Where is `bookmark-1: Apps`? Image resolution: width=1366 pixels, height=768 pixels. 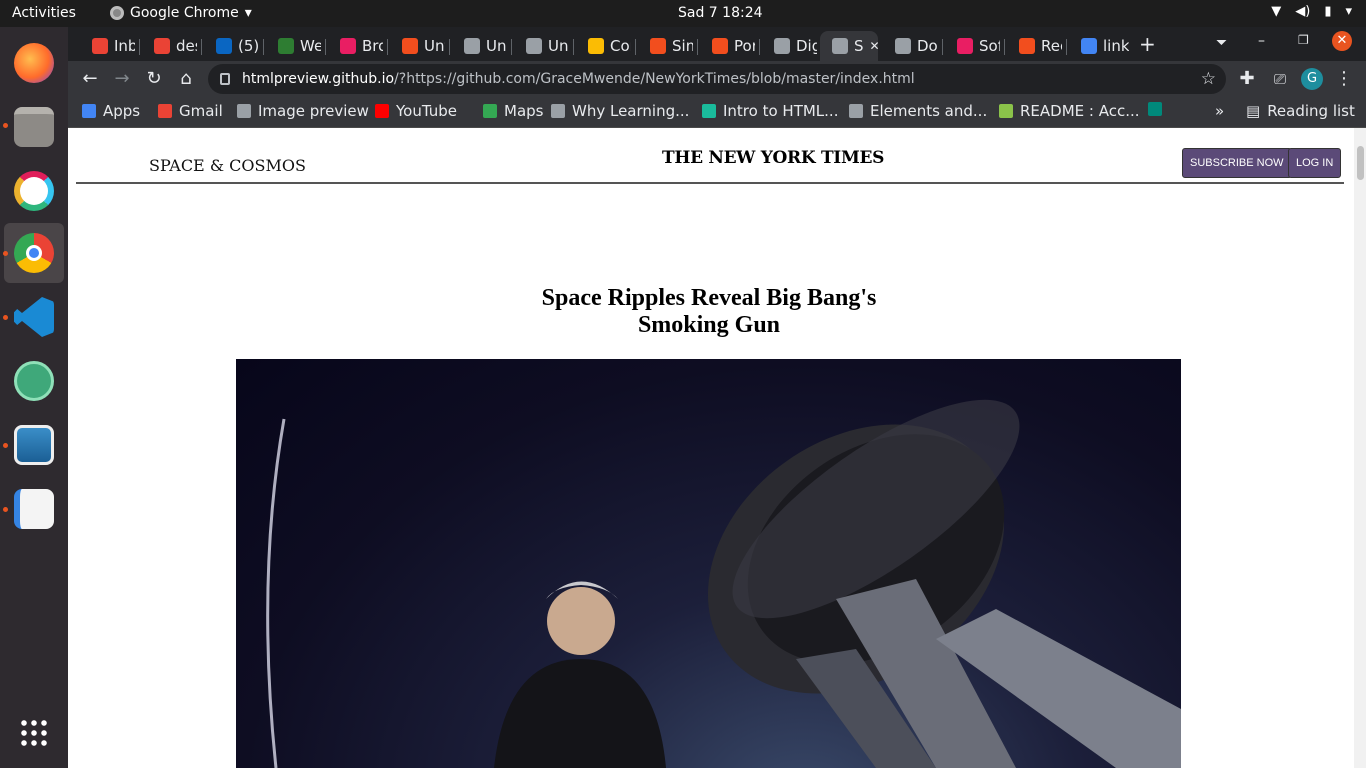 bookmark-1: Apps is located at coordinates (111, 111).